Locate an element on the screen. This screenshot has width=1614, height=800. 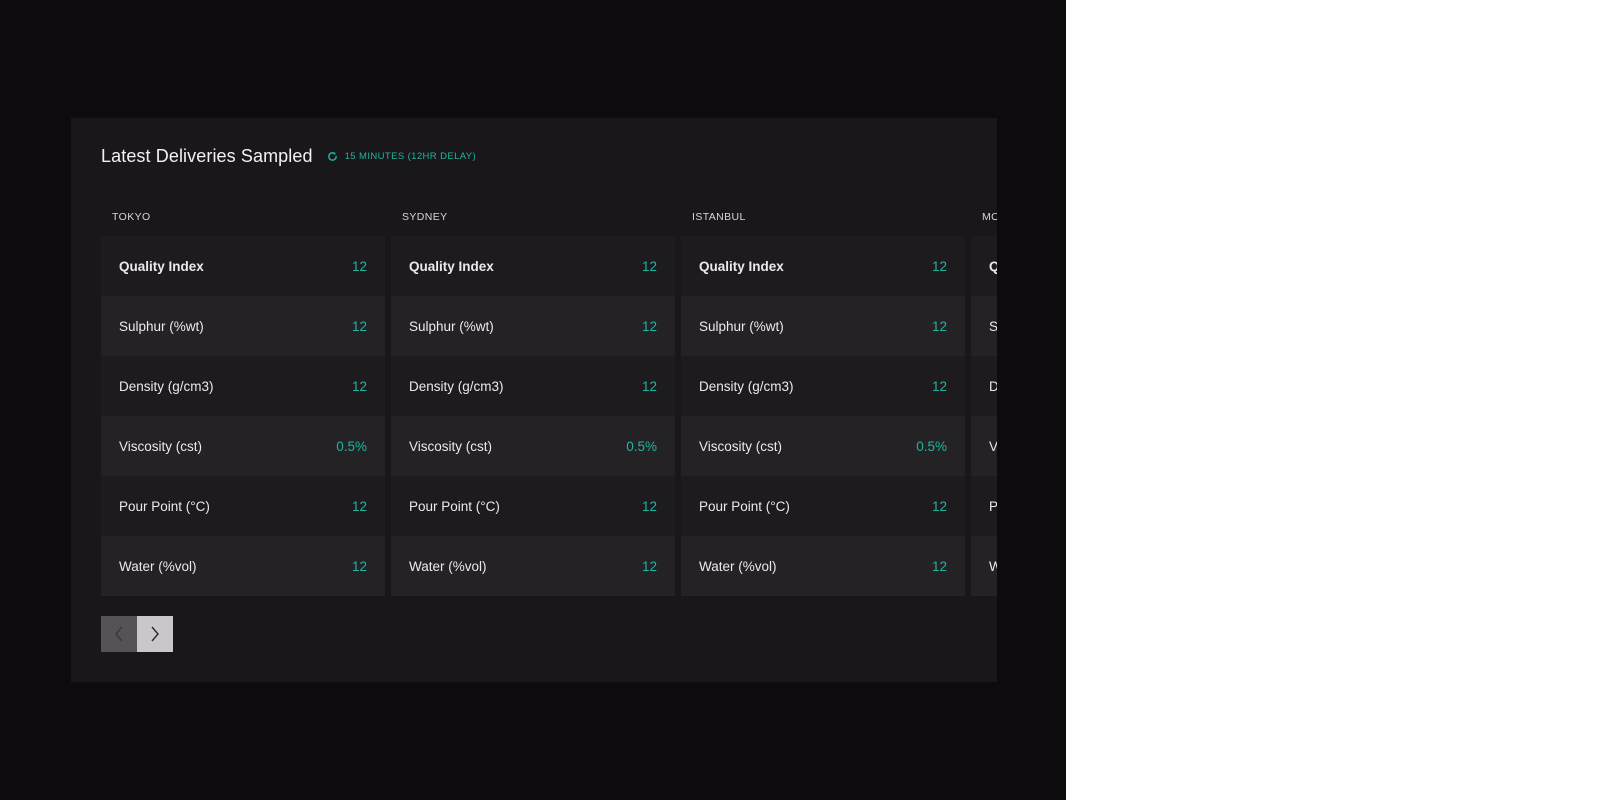
metric-row: D is located at coordinates (984, 386).